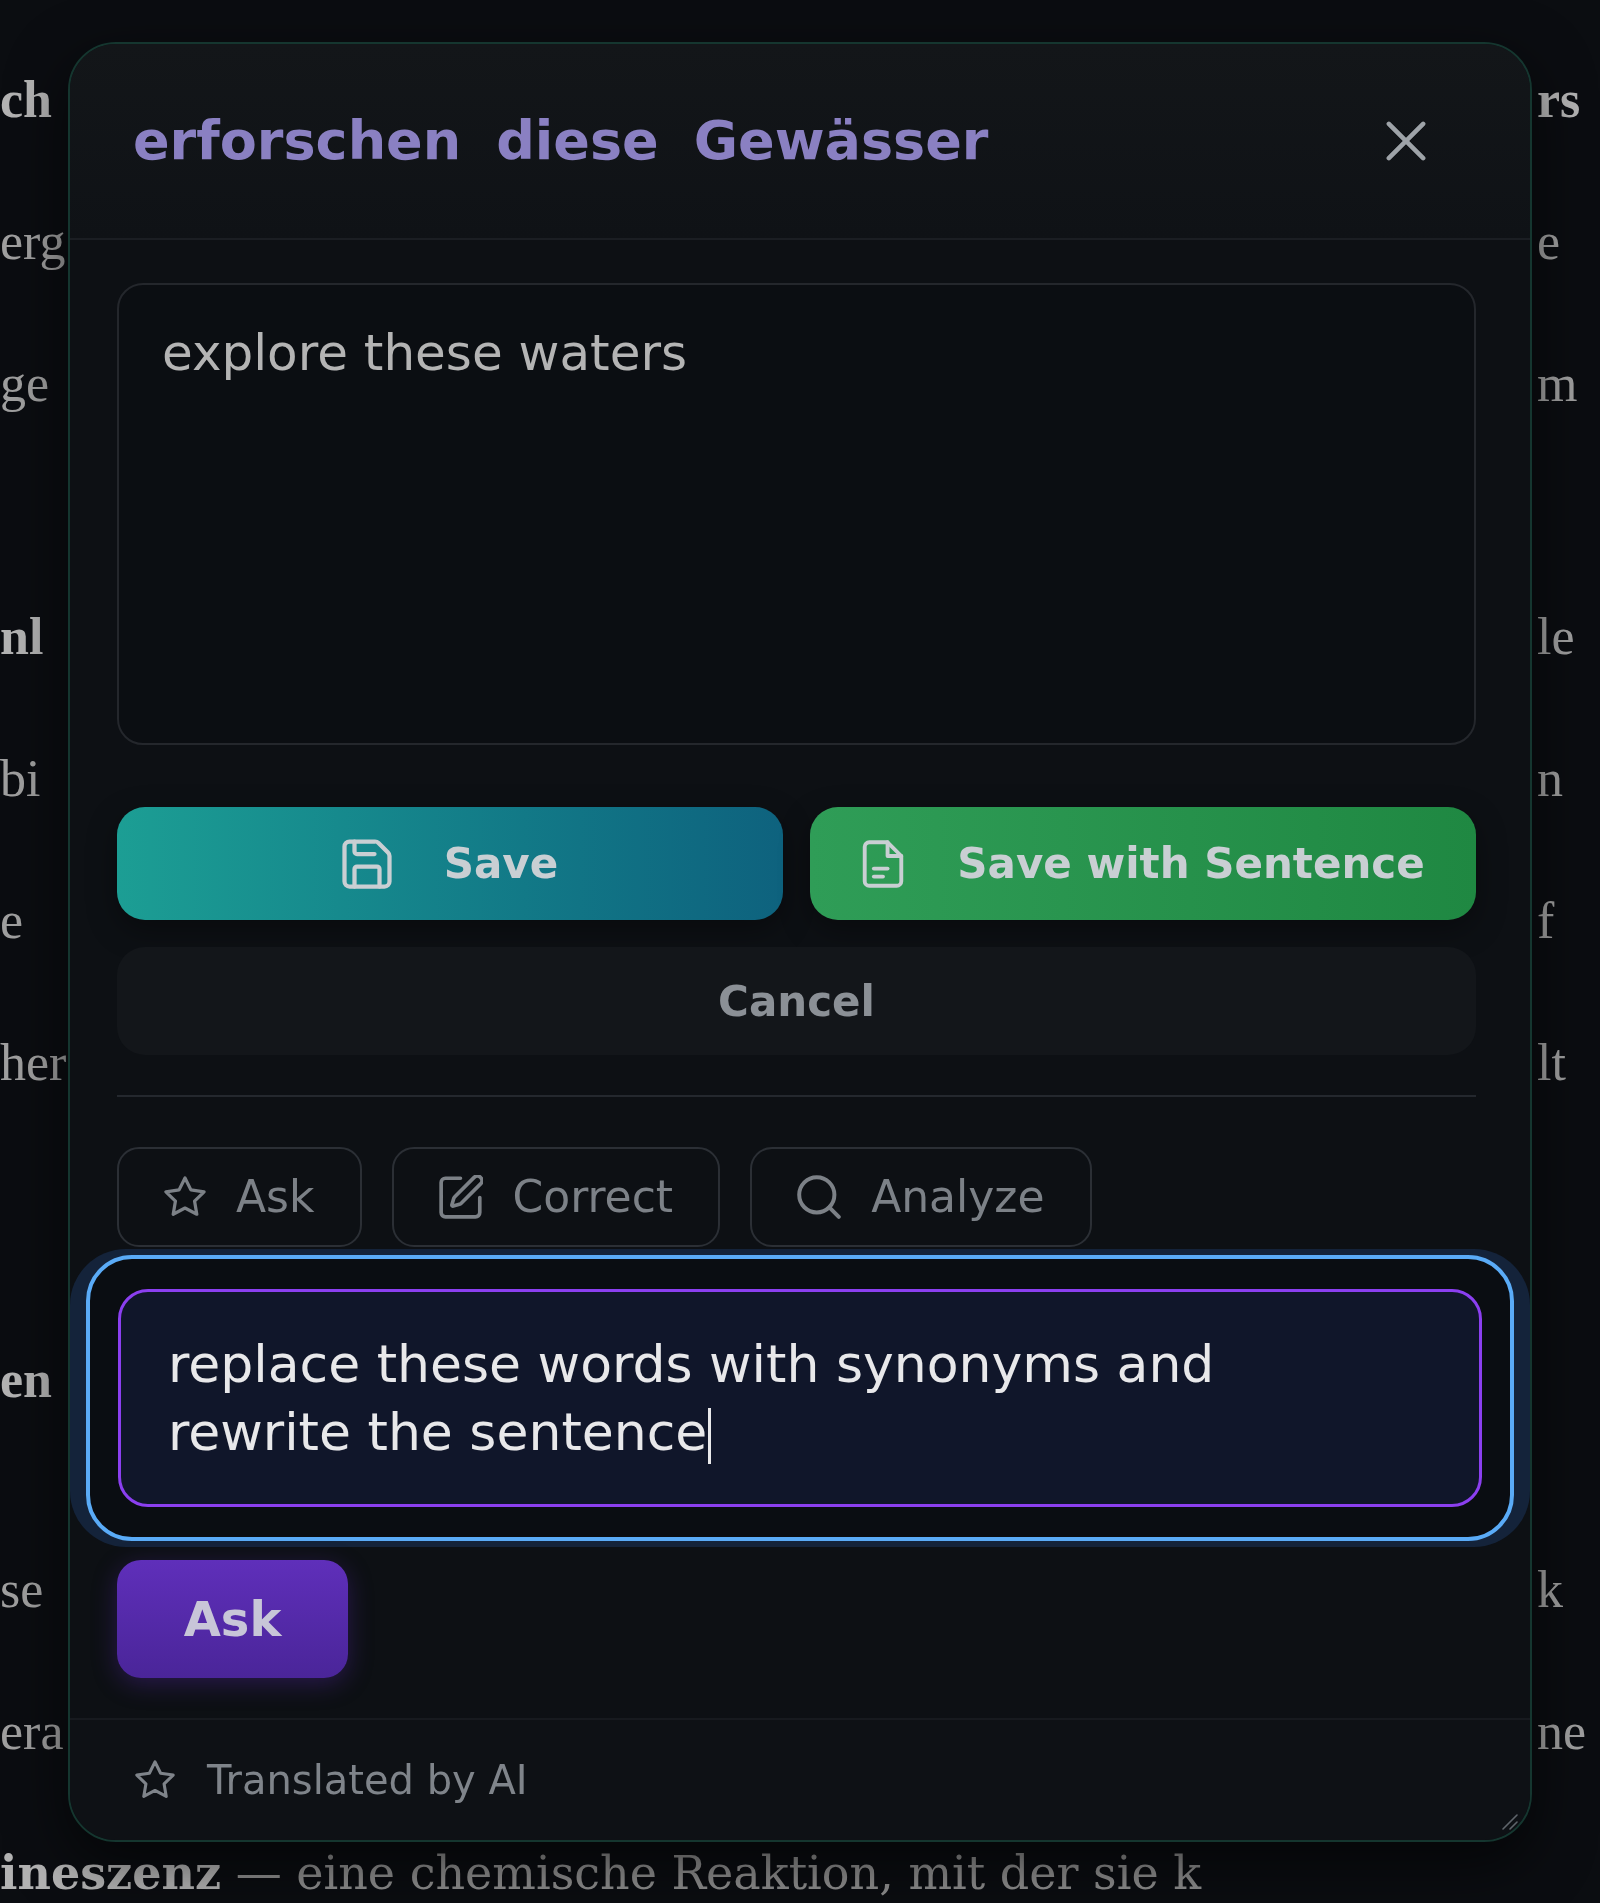 This screenshot has height=1903, width=1600. Describe the element at coordinates (1559, 100) in the screenshot. I see `article-text: rs` at that location.